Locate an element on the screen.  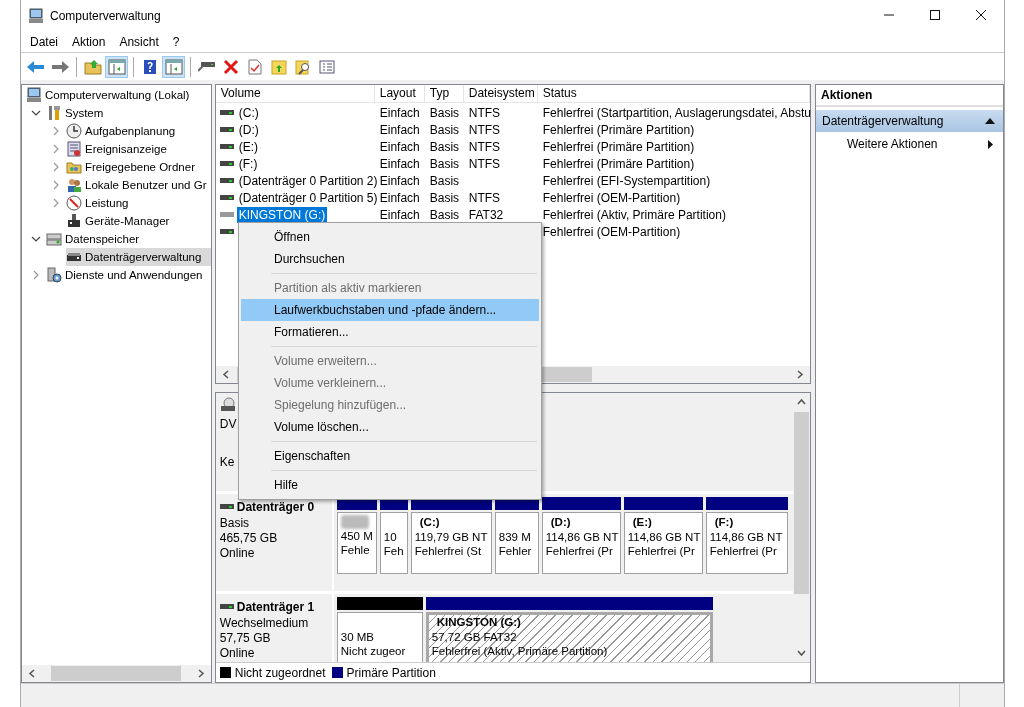
table-cell: (D:) is located at coordinates (248, 129).